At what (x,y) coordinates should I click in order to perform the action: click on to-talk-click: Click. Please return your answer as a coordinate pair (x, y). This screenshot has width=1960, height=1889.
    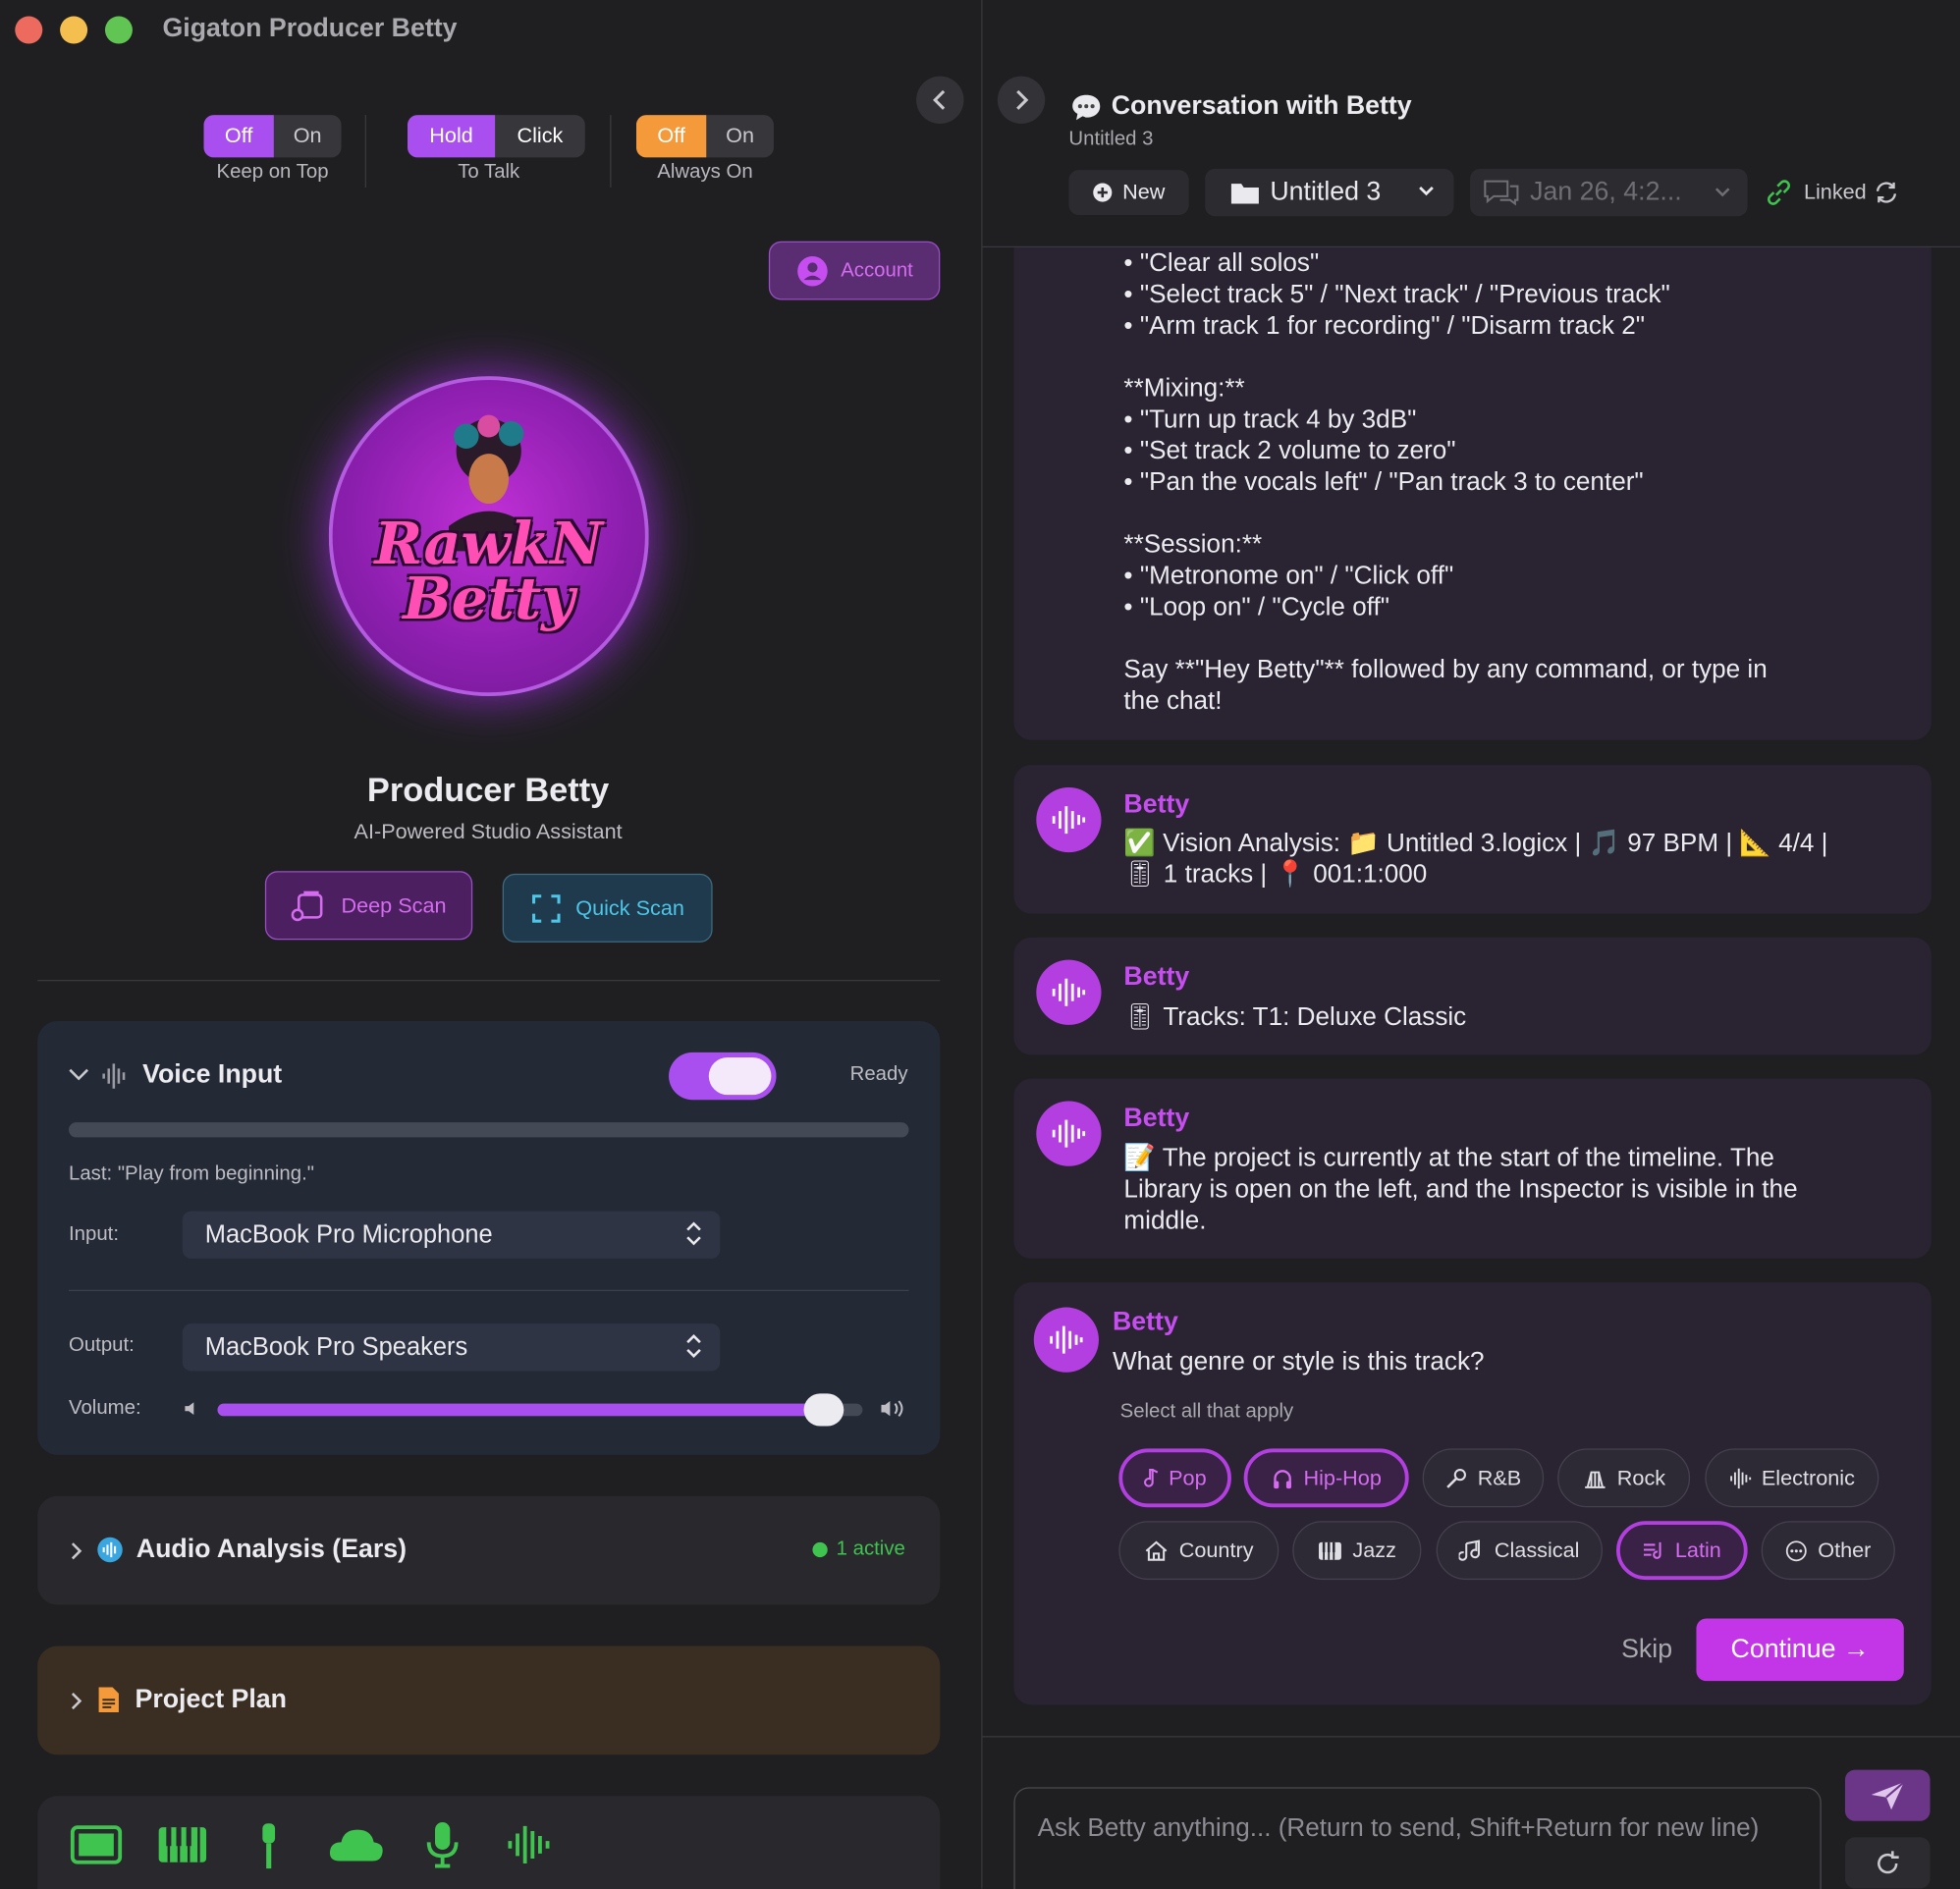
    Looking at the image, I should click on (540, 136).